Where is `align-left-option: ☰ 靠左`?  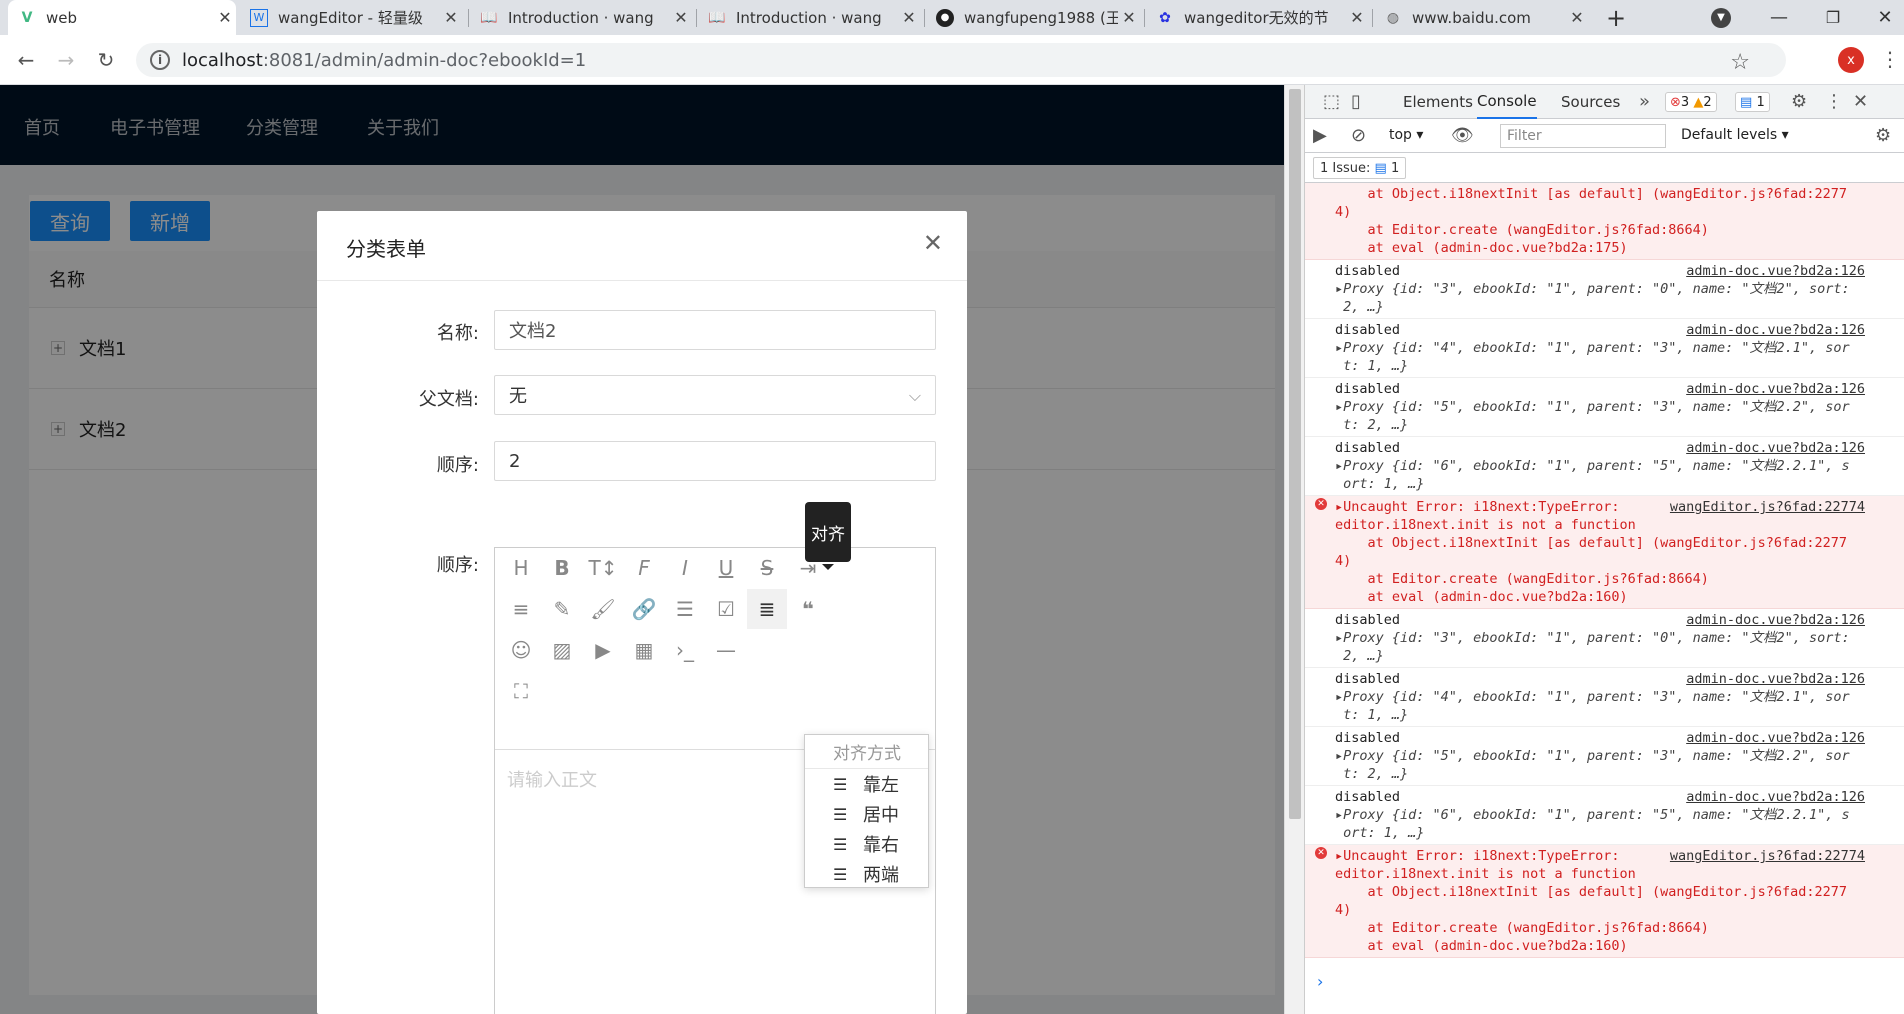 align-left-option: ☰ 靠左 is located at coordinates (866, 784).